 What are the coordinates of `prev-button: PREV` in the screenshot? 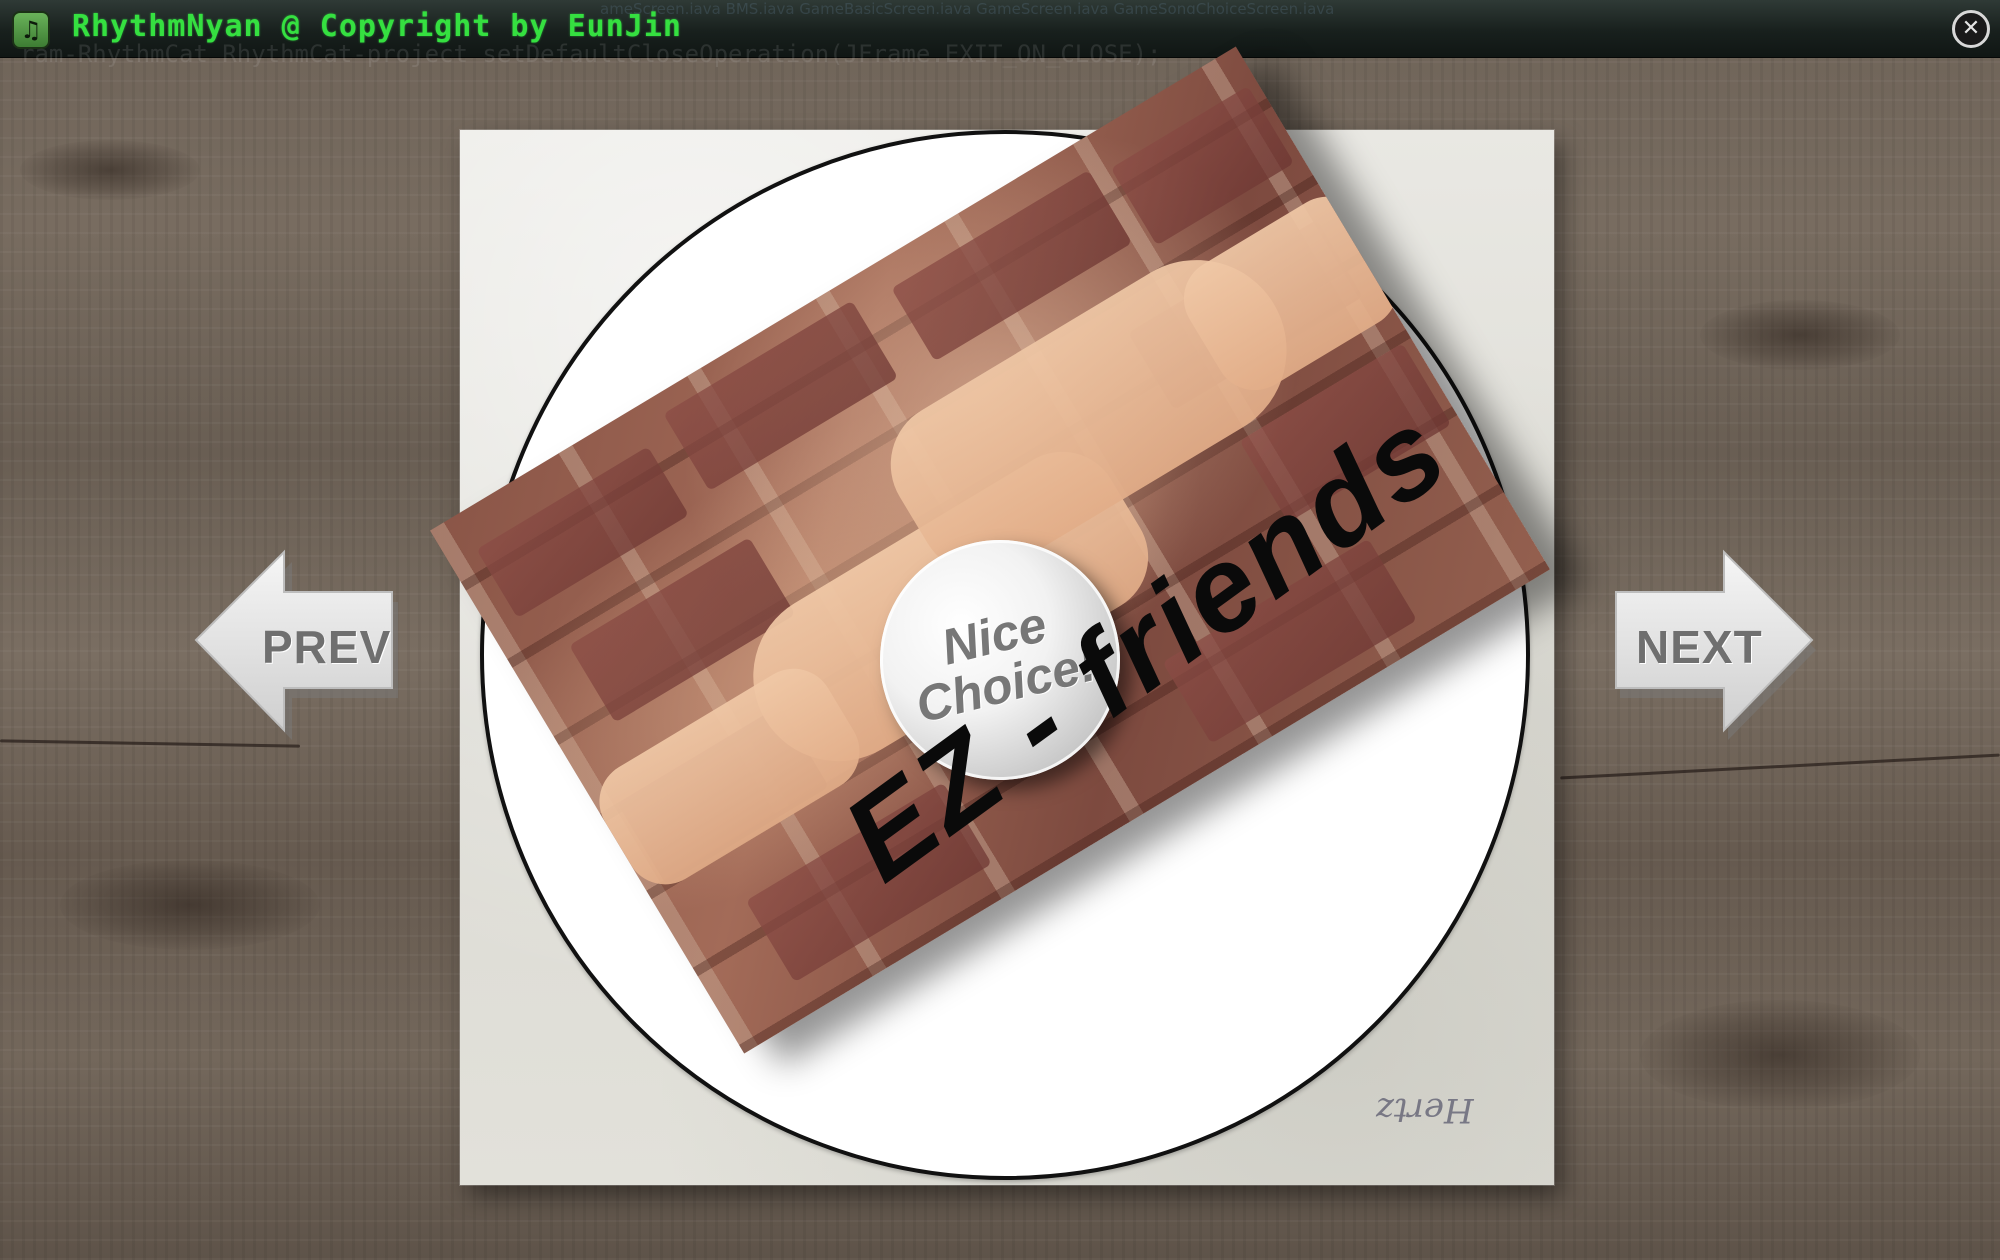 It's located at (295, 642).